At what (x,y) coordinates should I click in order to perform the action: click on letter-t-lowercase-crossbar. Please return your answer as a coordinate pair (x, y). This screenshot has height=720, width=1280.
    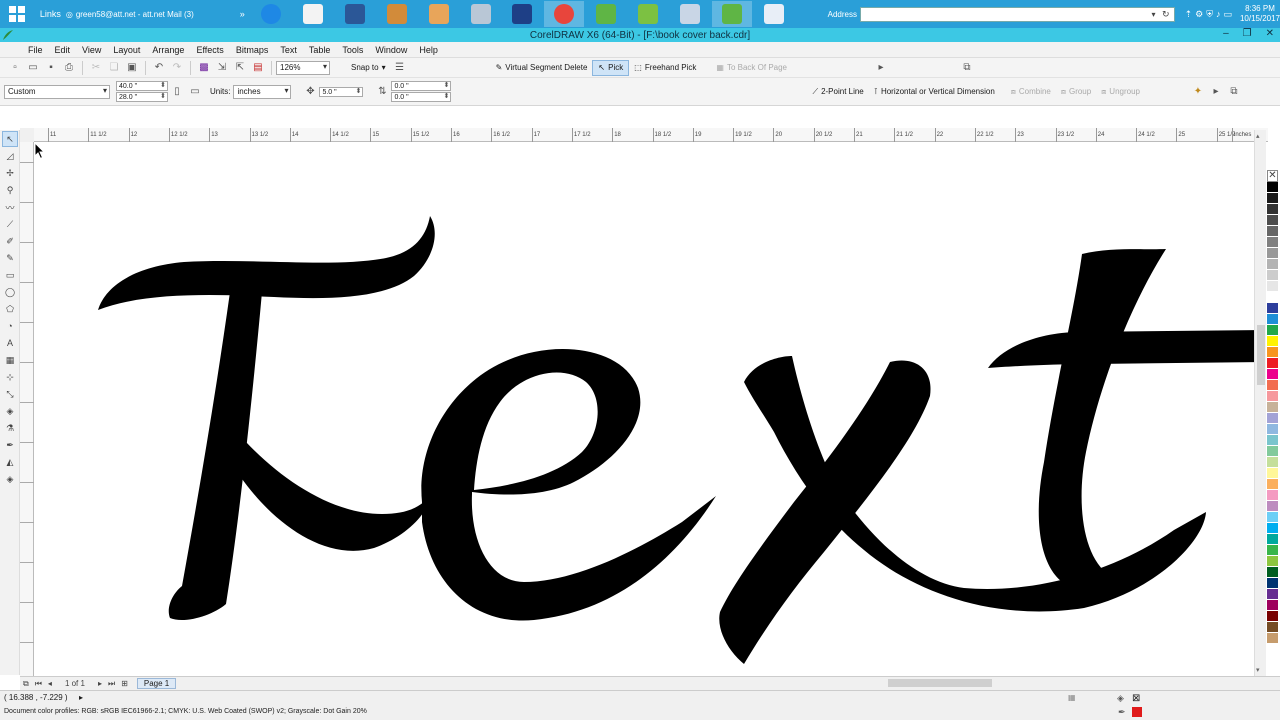
    Looking at the image, I should click on (1121, 349).